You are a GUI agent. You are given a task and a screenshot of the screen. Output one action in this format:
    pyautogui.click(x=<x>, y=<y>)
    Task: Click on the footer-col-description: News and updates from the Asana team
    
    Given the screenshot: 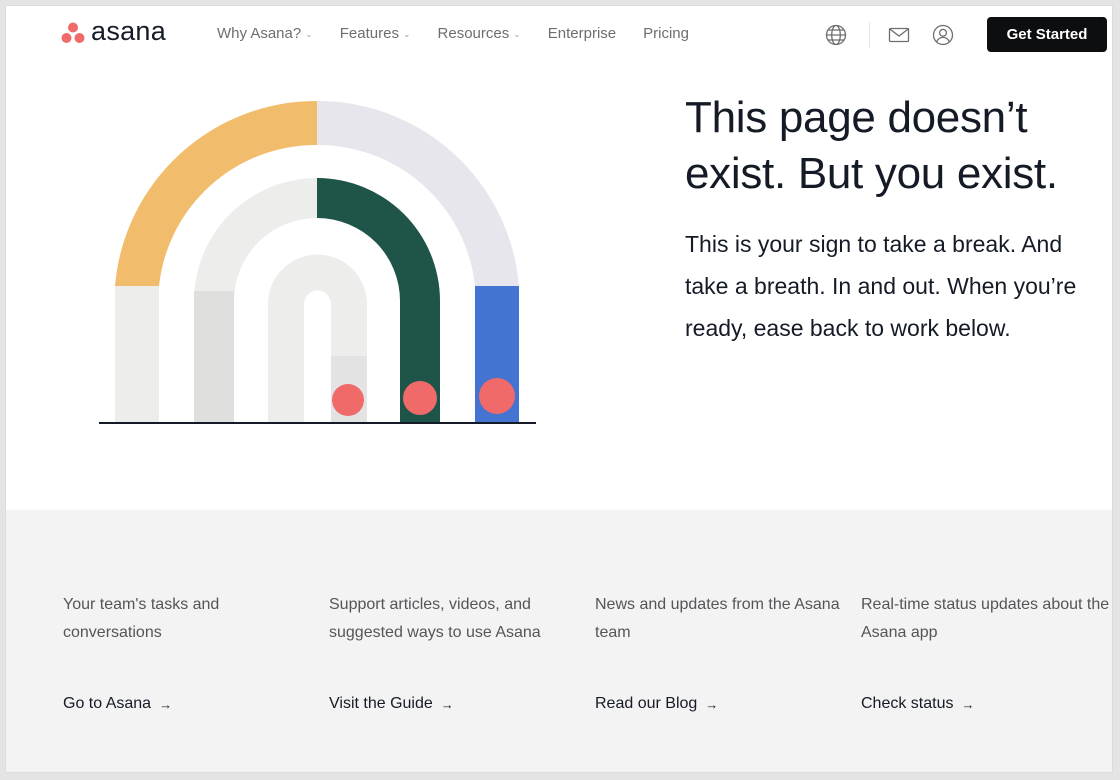 What is the action you would take?
    pyautogui.click(x=717, y=618)
    